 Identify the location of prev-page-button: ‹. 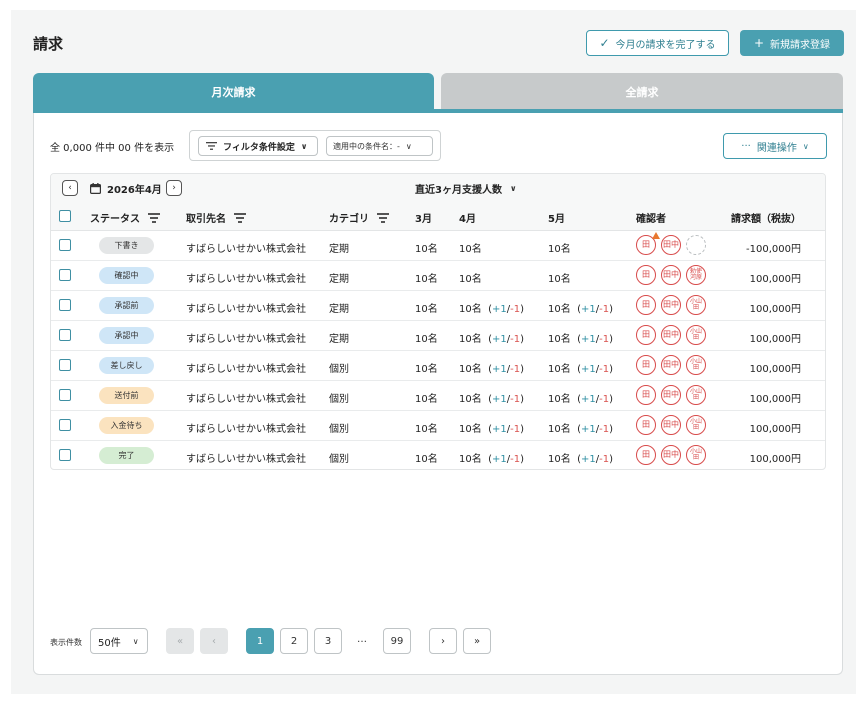
(214, 641).